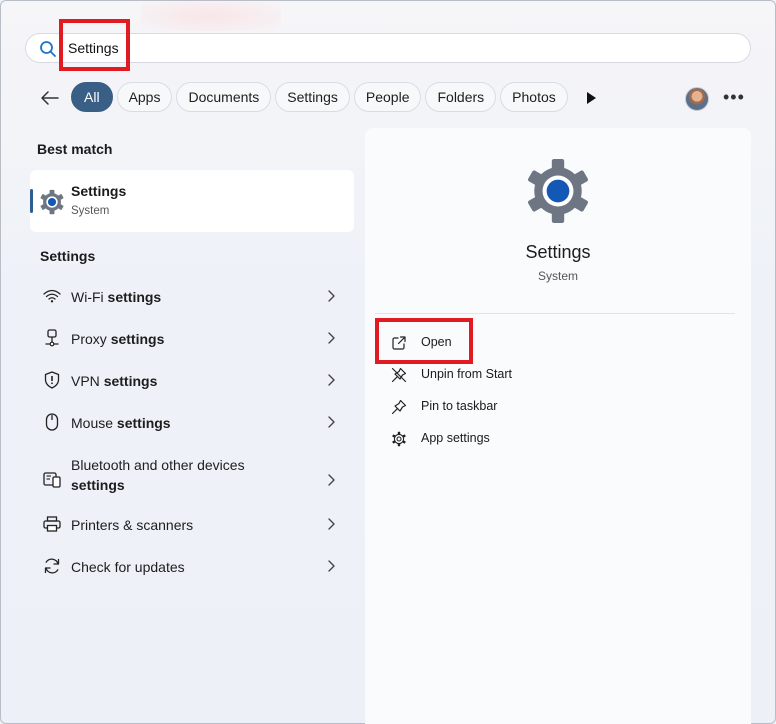 This screenshot has height=724, width=776. What do you see at coordinates (68, 256) in the screenshot?
I see `settings-section-heading: Settings` at bounding box center [68, 256].